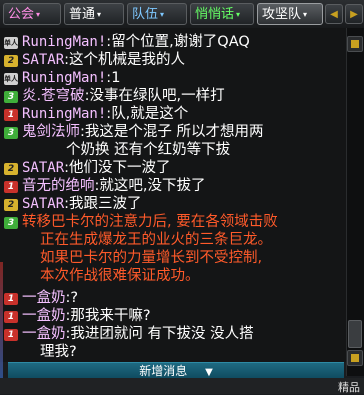 The image size is (364, 395). Describe the element at coordinates (148, 150) in the screenshot. I see `message-text-continued: 个奶换 还有个红奶等下拔` at that location.